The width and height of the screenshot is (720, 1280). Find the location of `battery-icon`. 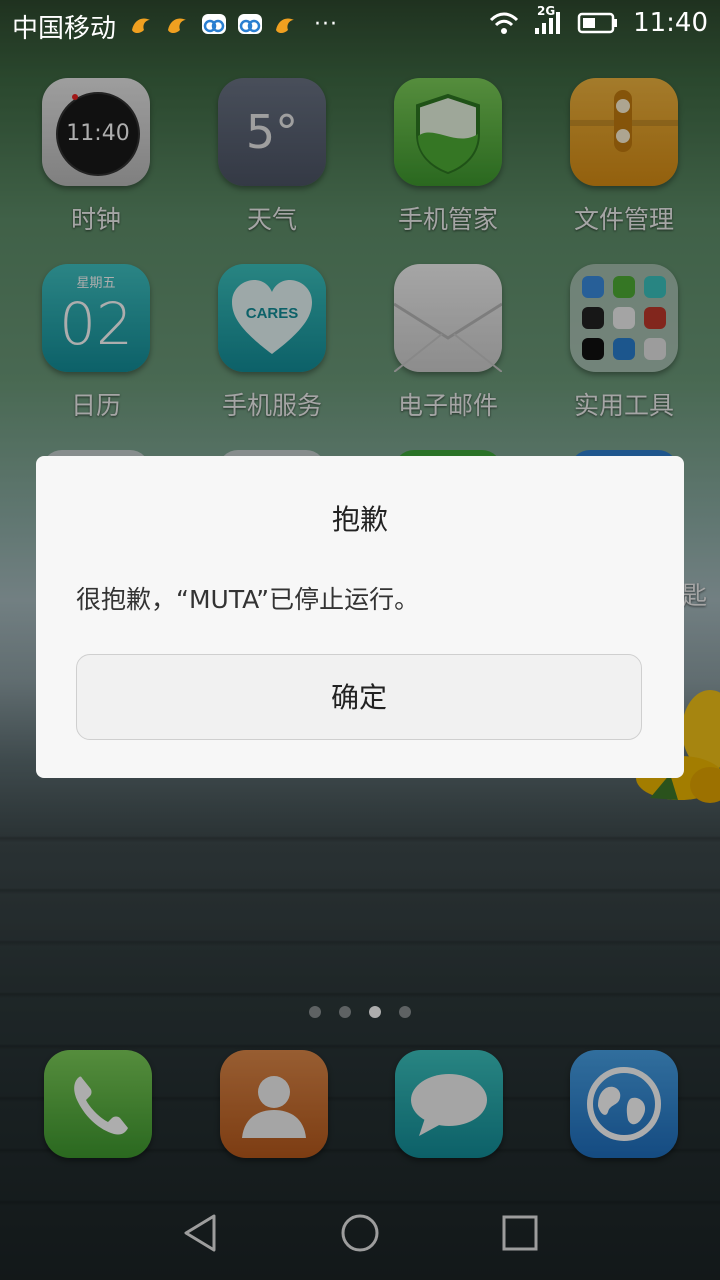

battery-icon is located at coordinates (597, 23).